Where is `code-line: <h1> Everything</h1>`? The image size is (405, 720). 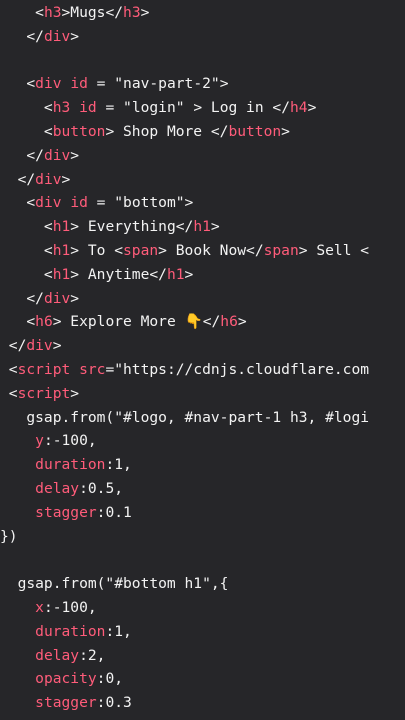 code-line: <h1> Everything</h1> is located at coordinates (110, 227).